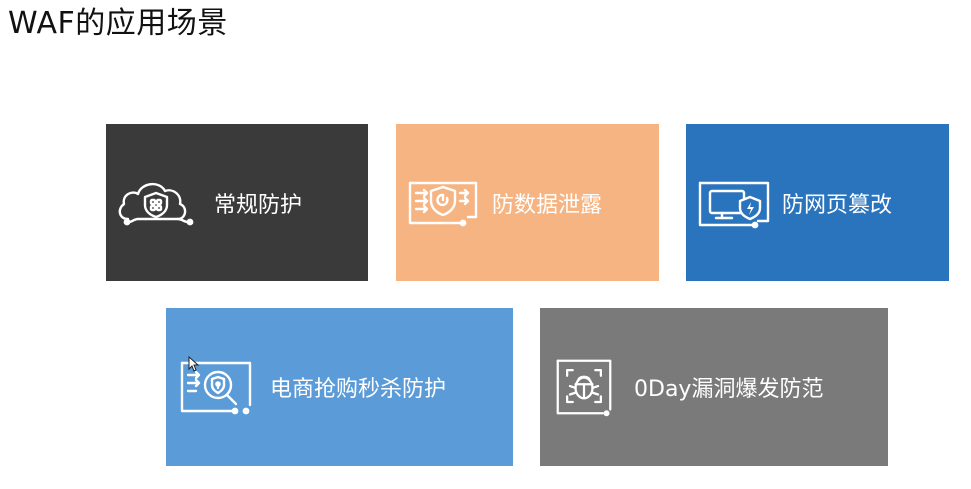 The width and height of the screenshot is (971, 489). I want to click on scenario-card-data-leak: 防数据泄露, so click(527, 202).